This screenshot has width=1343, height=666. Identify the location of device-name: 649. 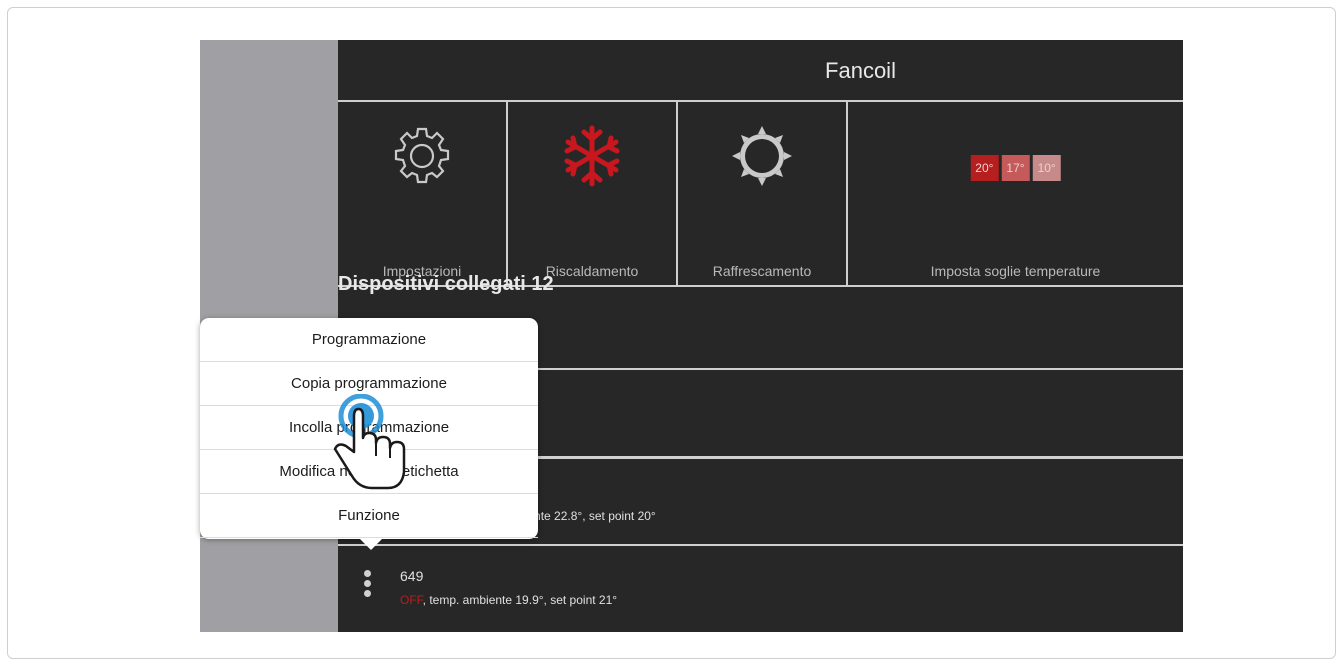
(412, 576).